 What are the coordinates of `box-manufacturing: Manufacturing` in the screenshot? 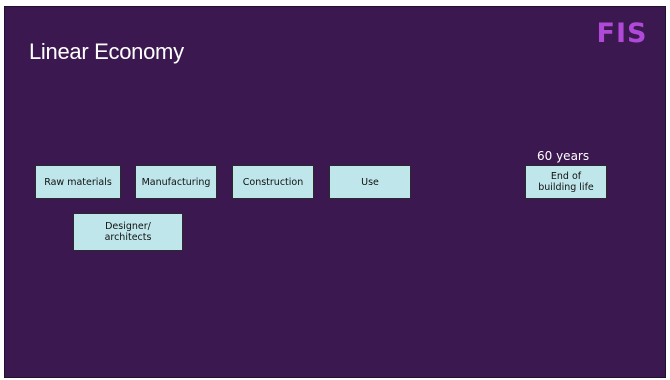 It's located at (176, 182).